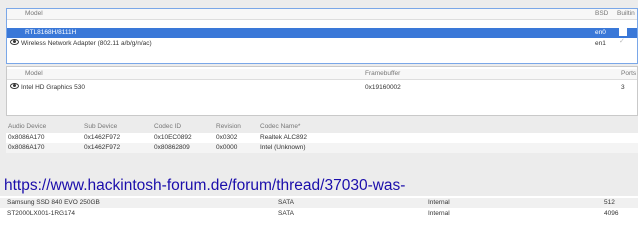 The image size is (638, 244). I want to click on graphics-framebuffer: 0x19160002, so click(383, 87).